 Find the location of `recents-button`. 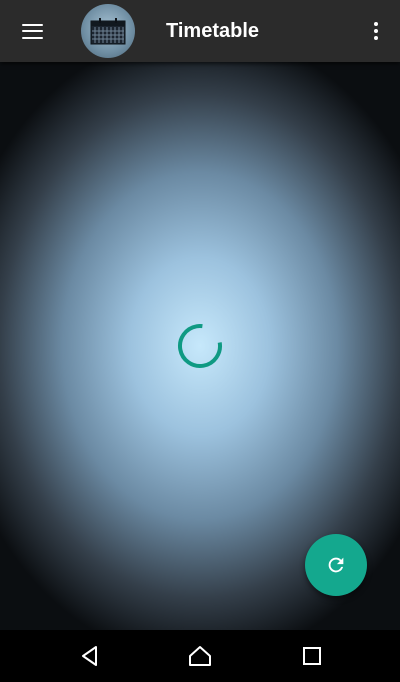

recents-button is located at coordinates (312, 656).